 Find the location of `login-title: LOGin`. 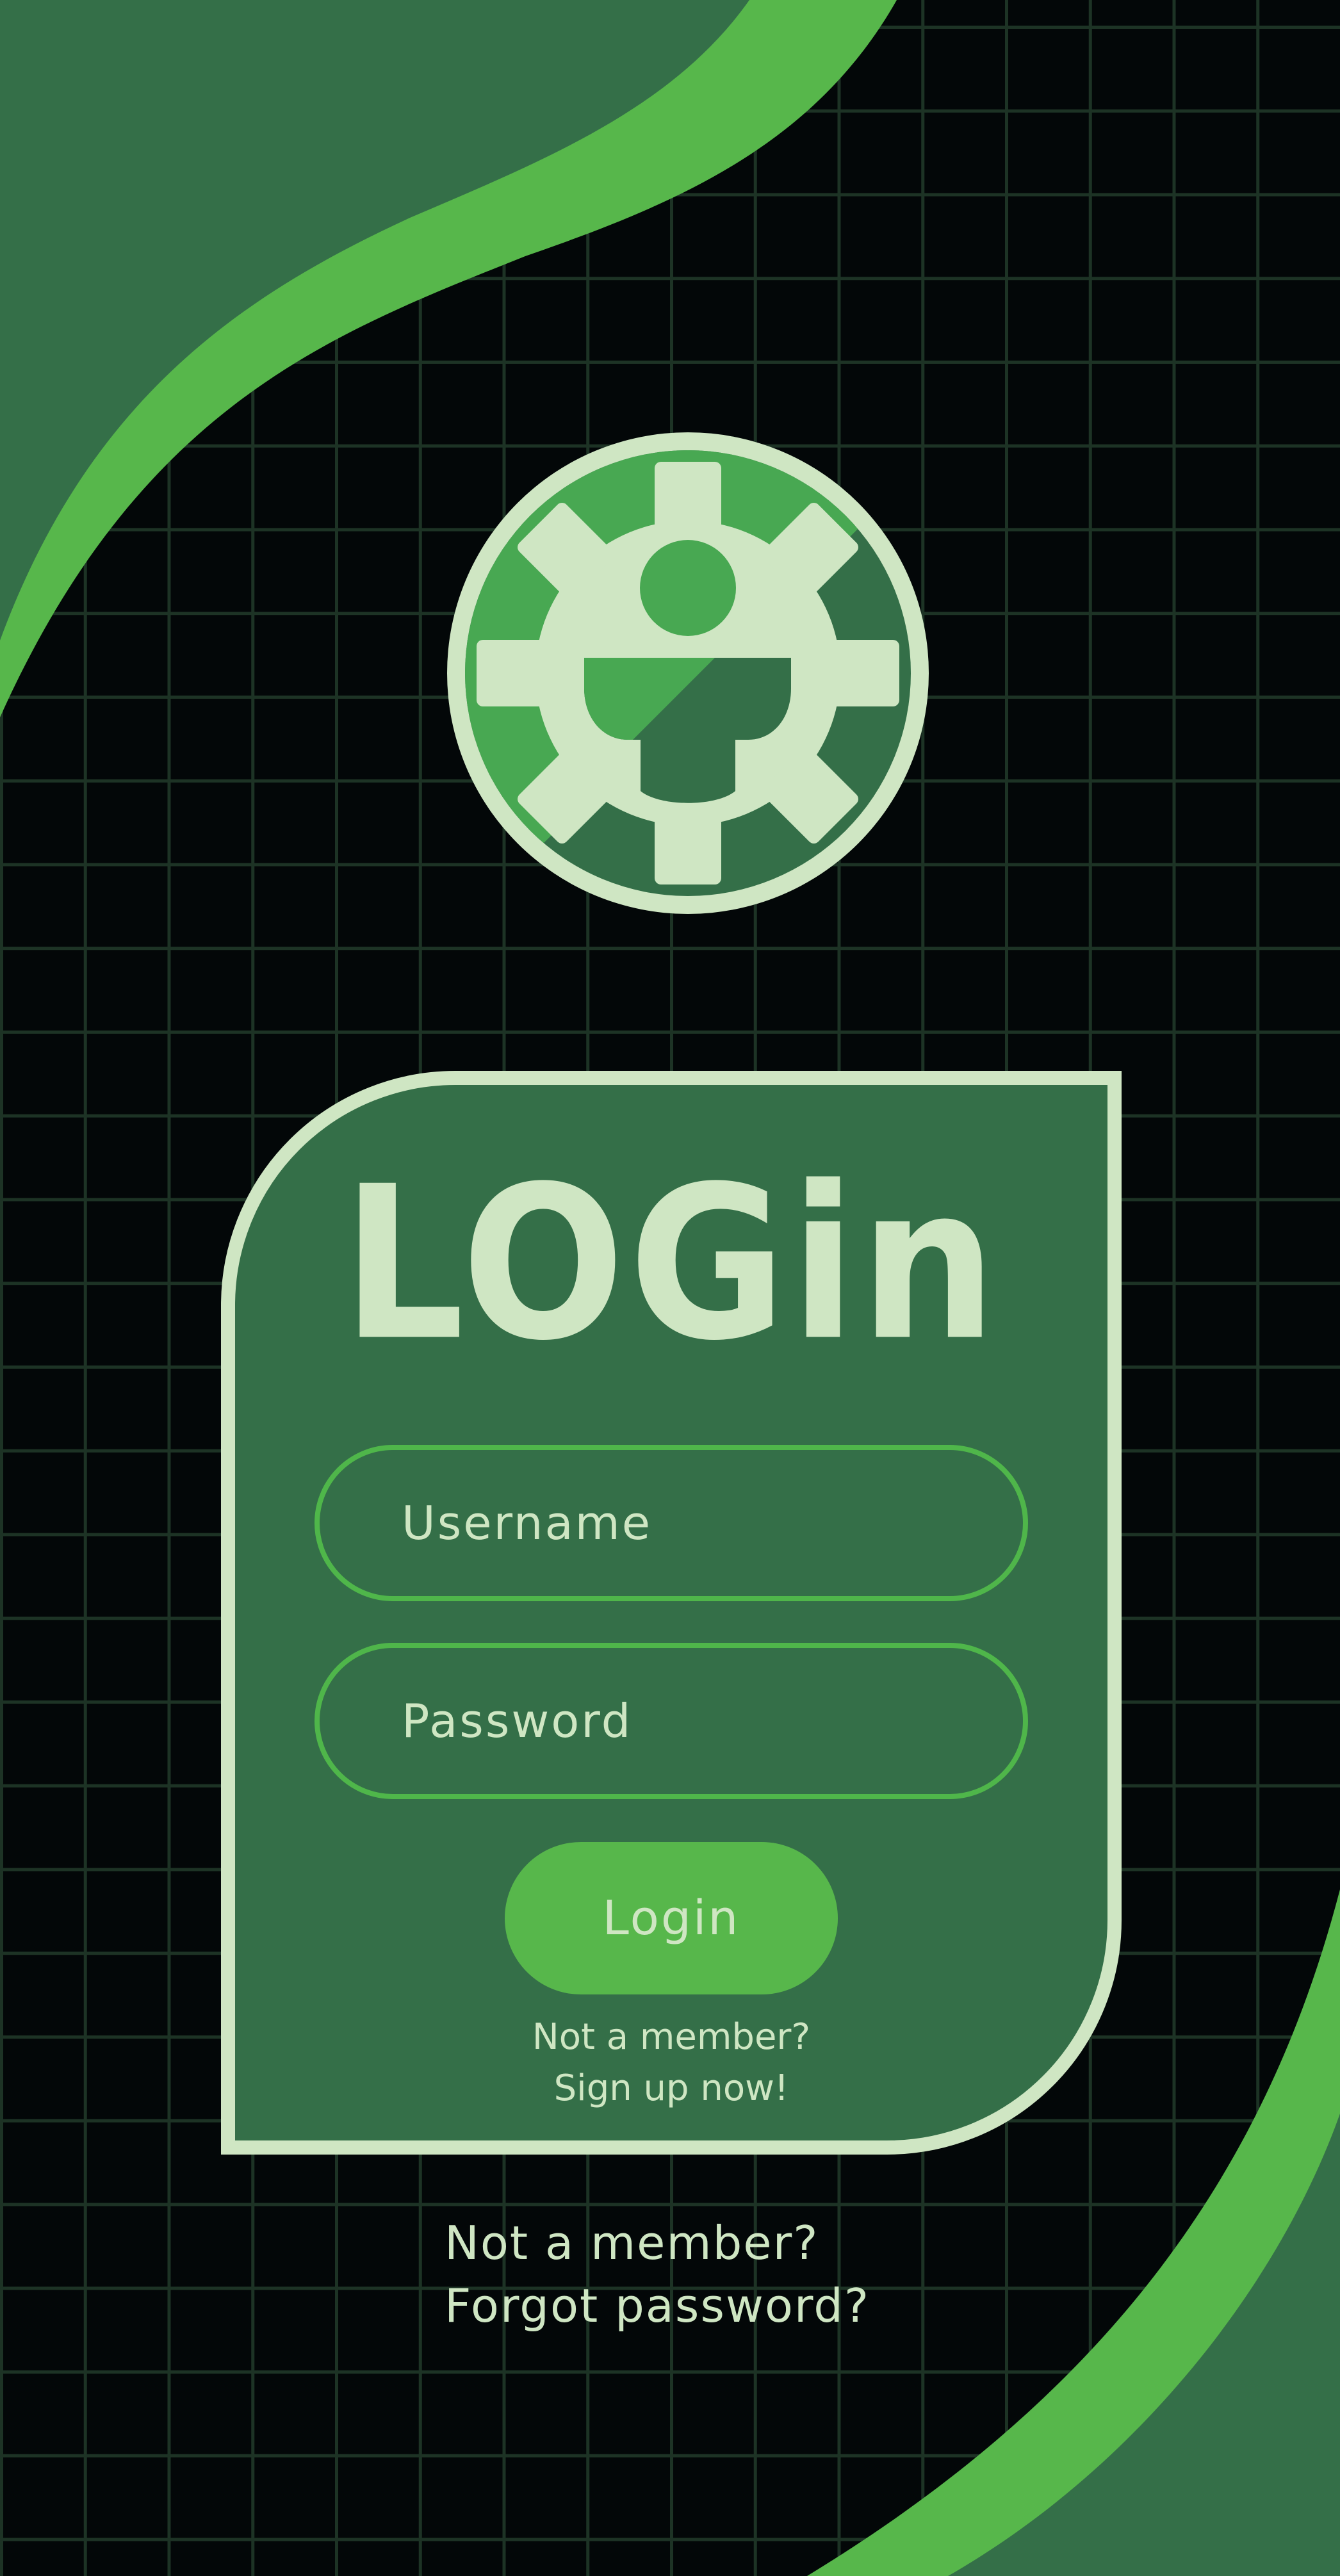

login-title: LOGin is located at coordinates (671, 1264).